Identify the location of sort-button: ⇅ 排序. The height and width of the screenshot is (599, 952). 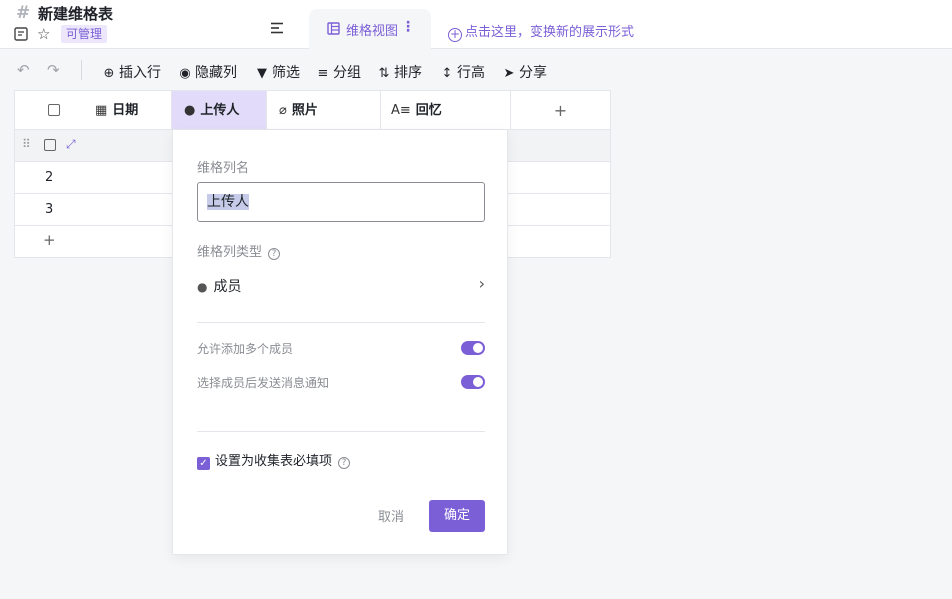
(399, 72).